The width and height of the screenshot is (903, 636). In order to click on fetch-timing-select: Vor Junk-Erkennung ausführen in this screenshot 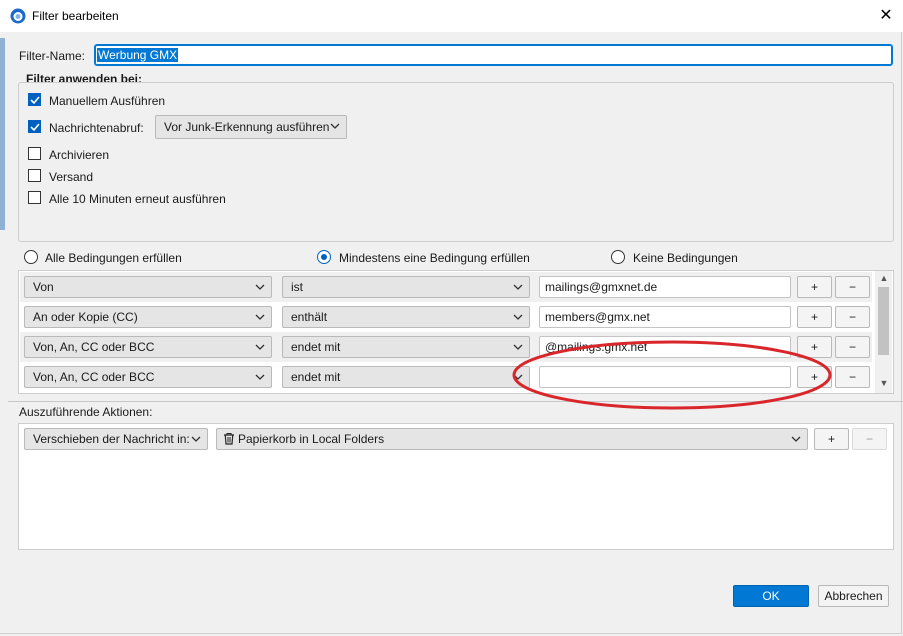, I will do `click(251, 127)`.